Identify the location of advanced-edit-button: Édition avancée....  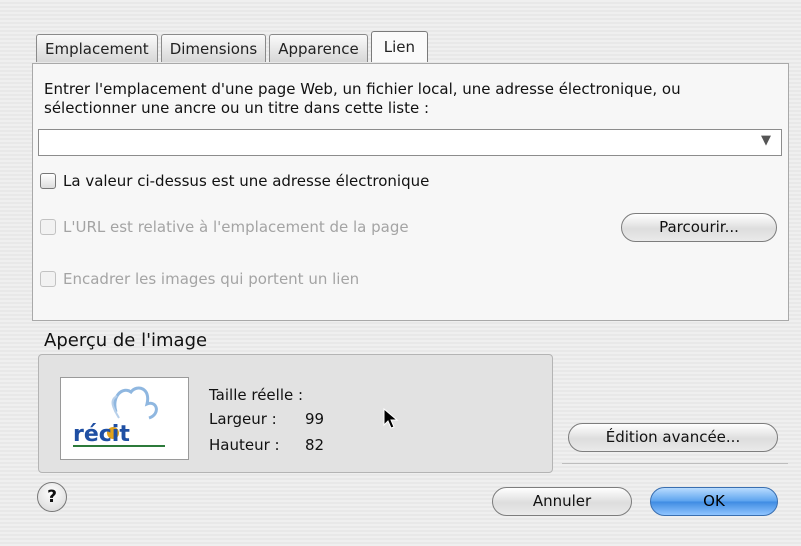
(673, 437).